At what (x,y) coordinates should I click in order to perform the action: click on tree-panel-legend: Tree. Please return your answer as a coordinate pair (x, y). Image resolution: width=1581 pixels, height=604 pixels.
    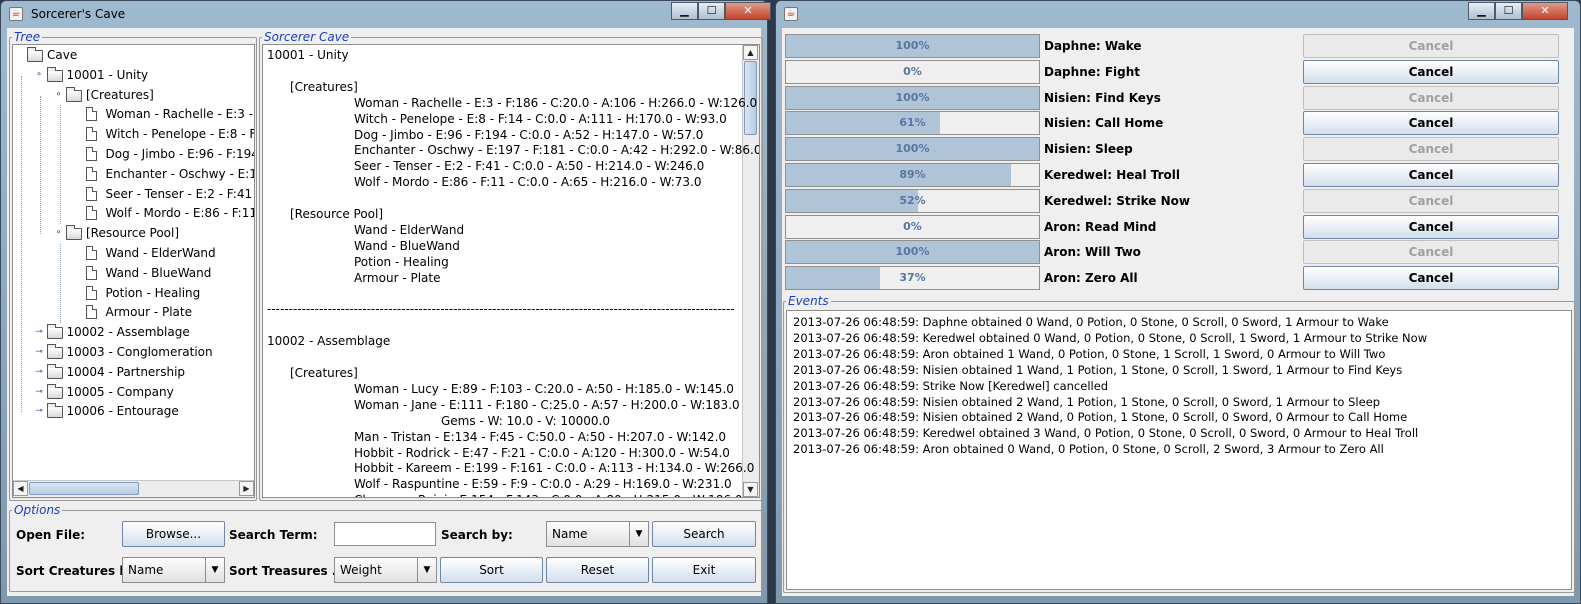
    Looking at the image, I should click on (27, 37).